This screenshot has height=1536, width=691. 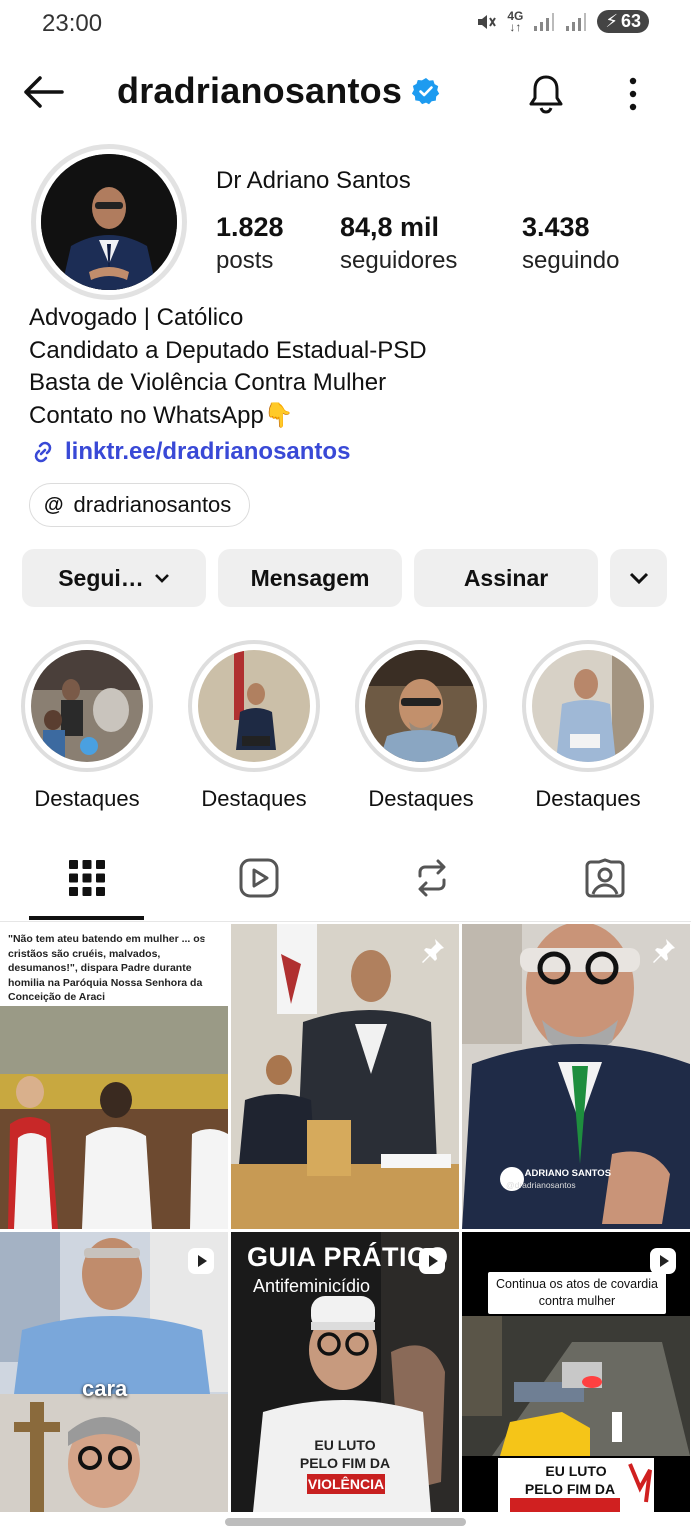 What do you see at coordinates (390, 227) in the screenshot?
I see `stat-followers-count: 84,8 mil` at bounding box center [390, 227].